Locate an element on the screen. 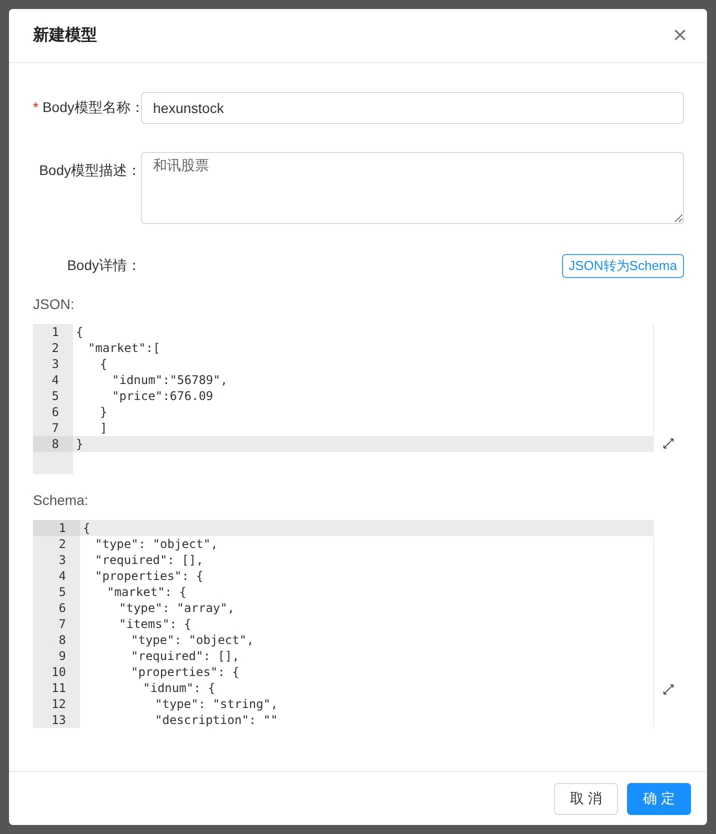 This screenshot has width=716, height=834. line-number: 13 is located at coordinates (56, 720).